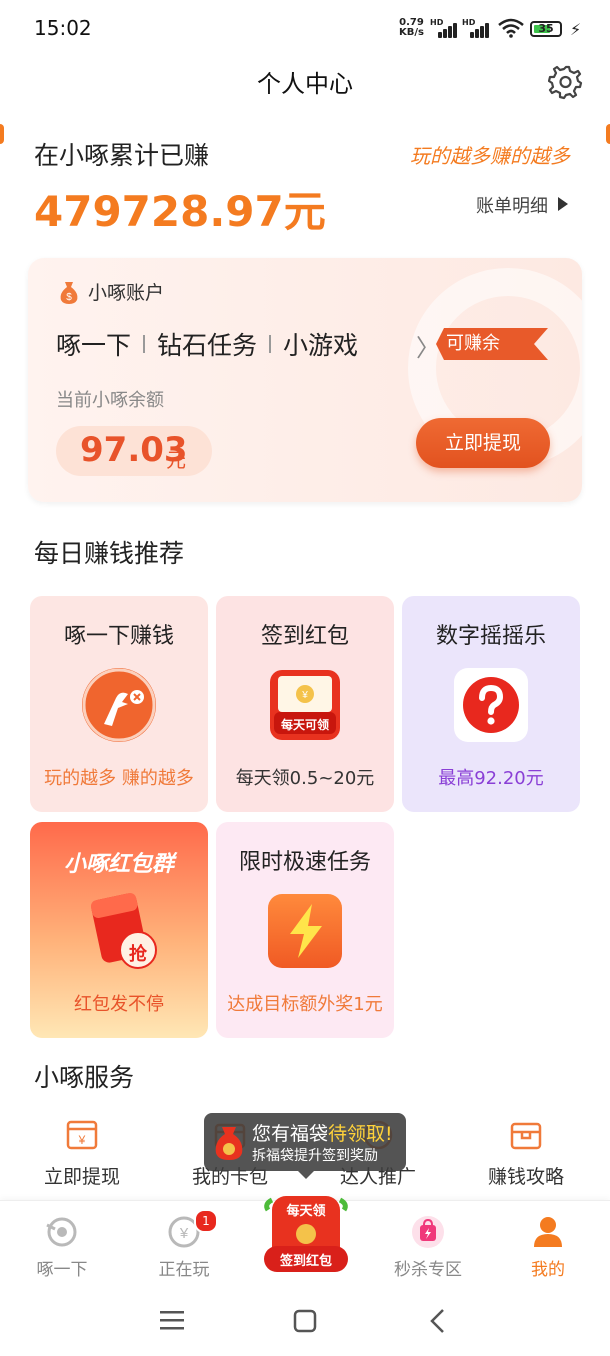 This screenshot has height=1356, width=610. Describe the element at coordinates (483, 443) in the screenshot. I see `withdraw-button: 立即提现` at that location.